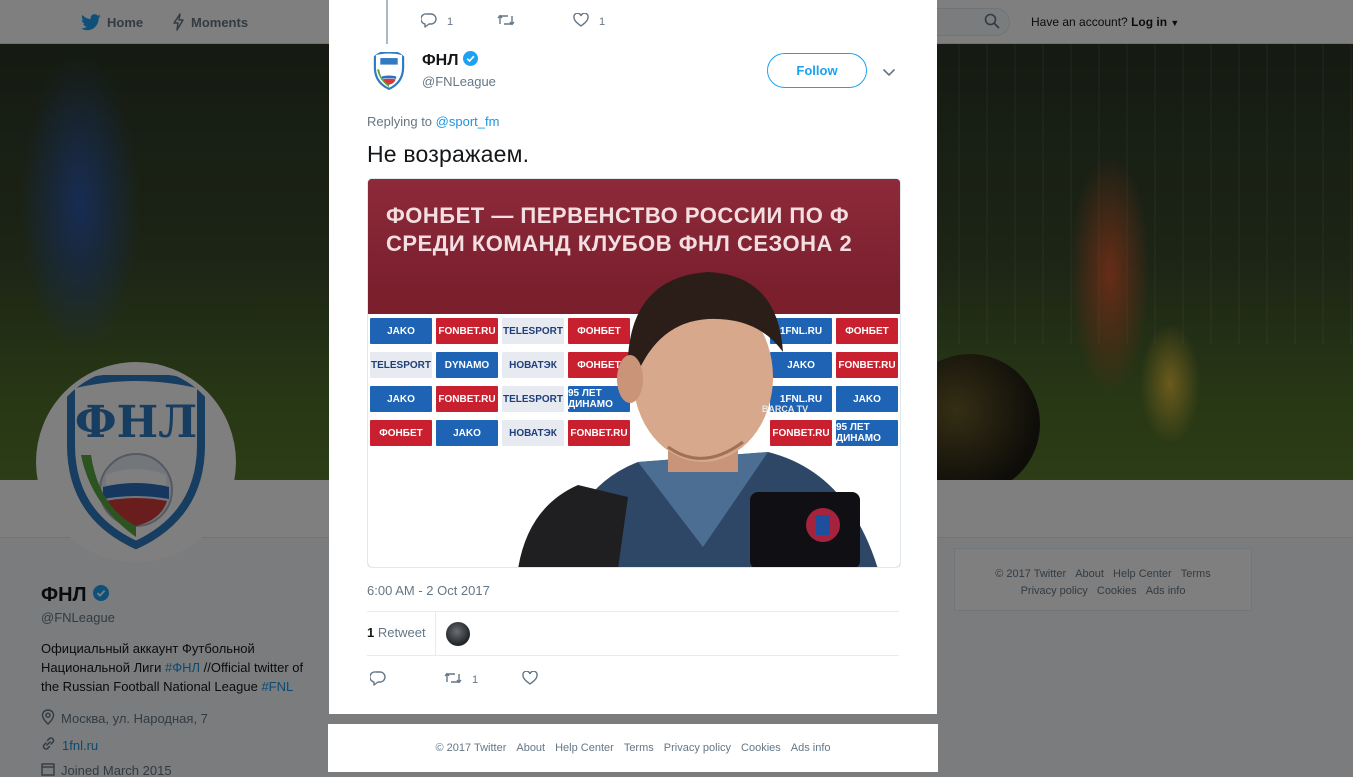 The width and height of the screenshot is (1353, 777). I want to click on footer-ads-link: Ads info, so click(811, 748).